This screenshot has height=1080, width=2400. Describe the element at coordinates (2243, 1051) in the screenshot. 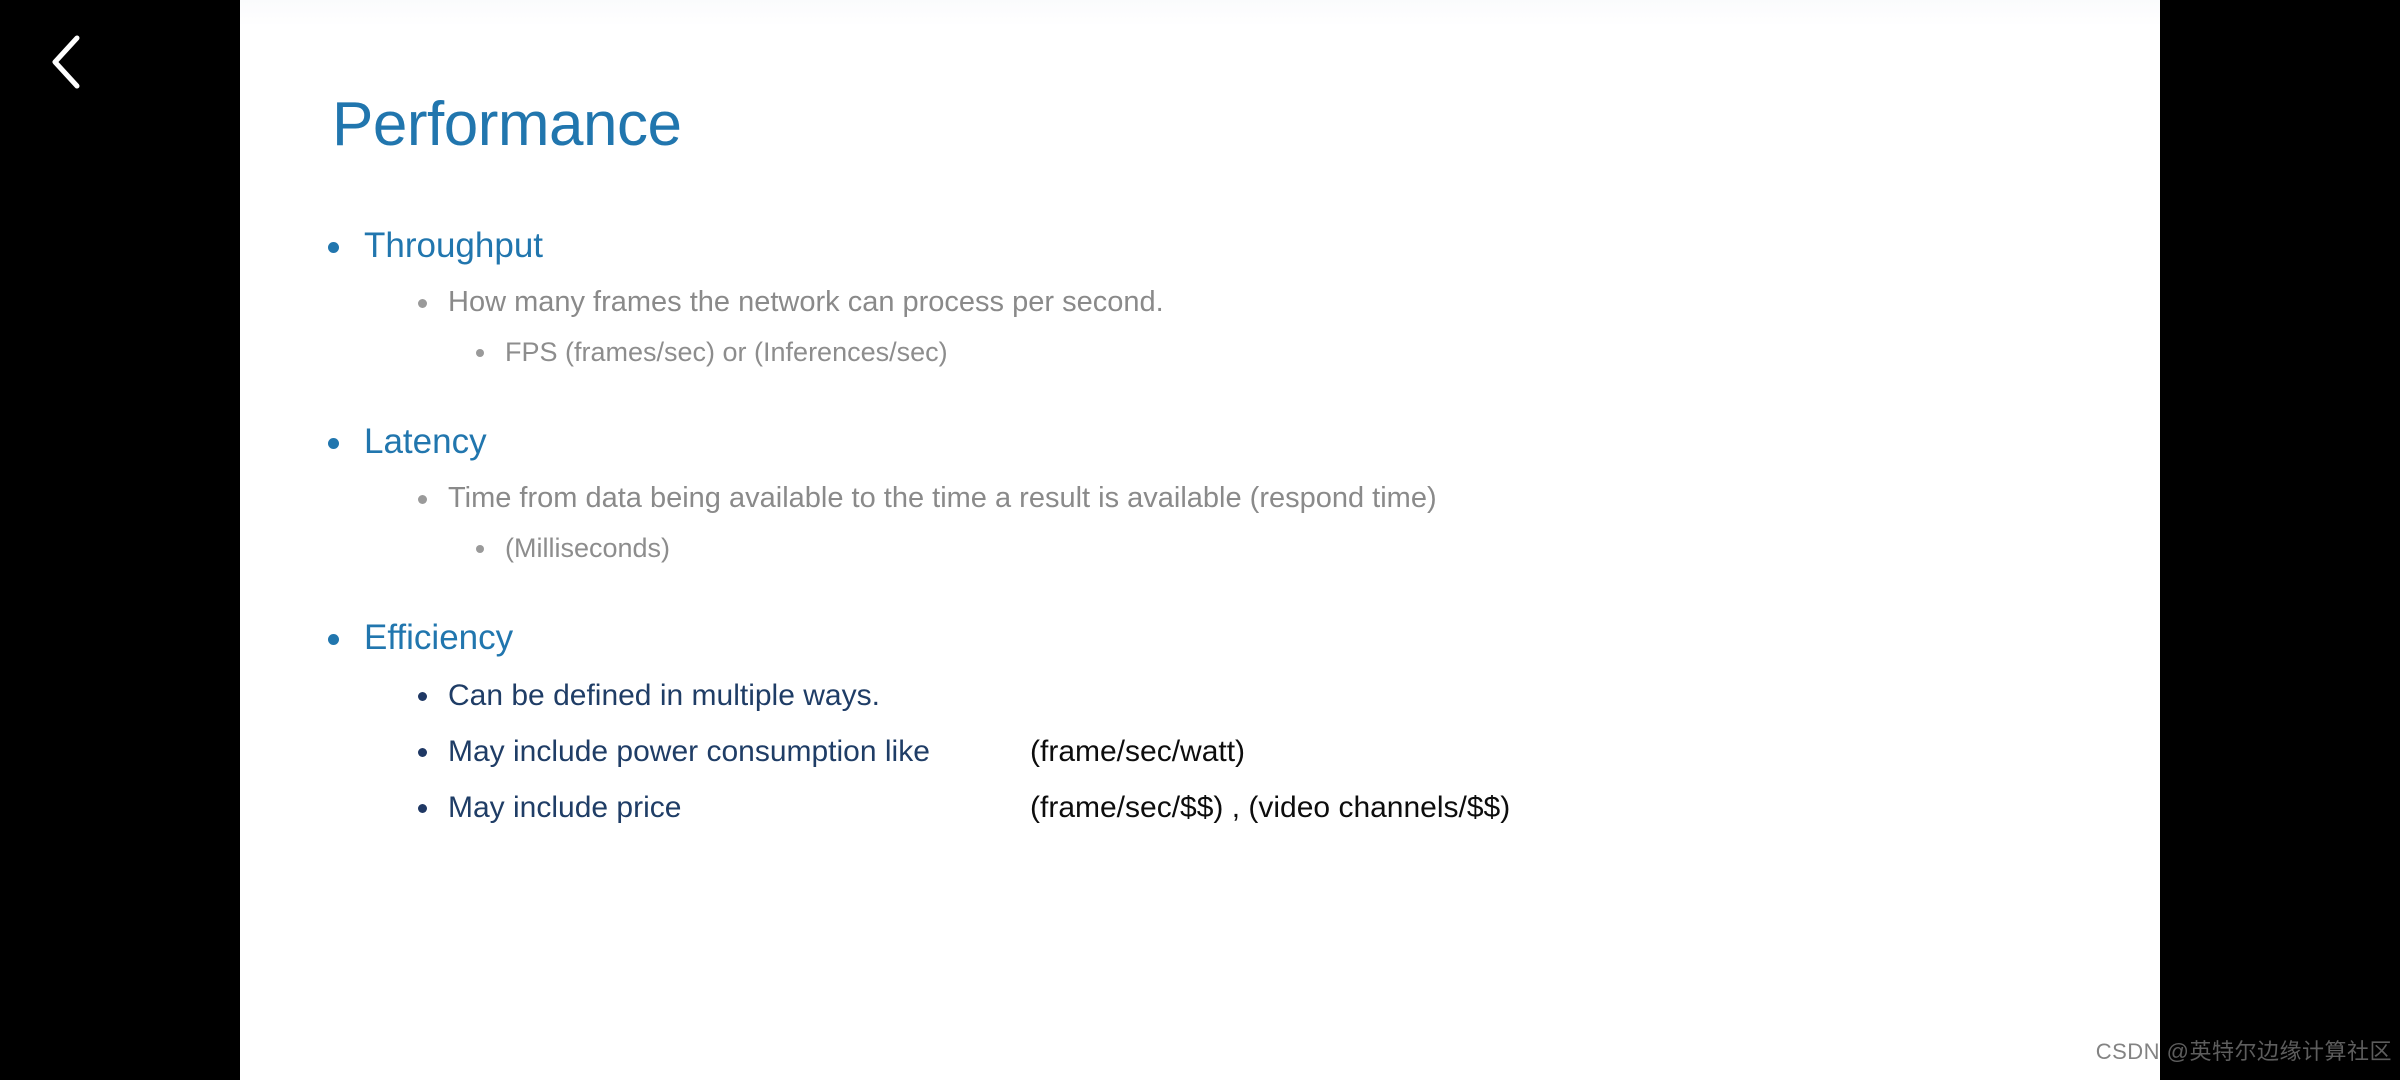

I see `watermark: CSDN @英特尔边缘计算社区` at that location.